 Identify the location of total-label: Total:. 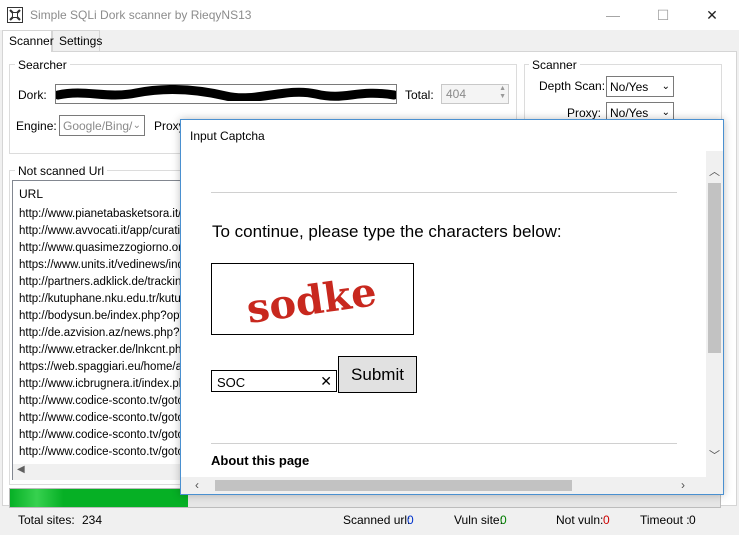
(419, 95).